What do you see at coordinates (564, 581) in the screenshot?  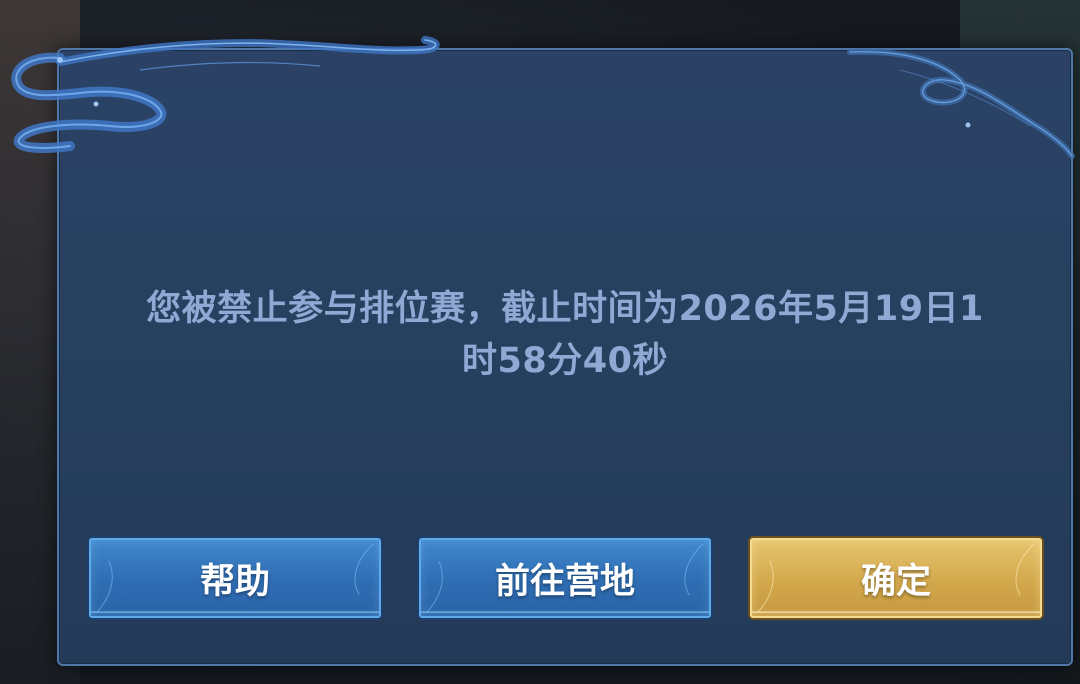 I see `go-to-camp-button-label: 前往营地` at bounding box center [564, 581].